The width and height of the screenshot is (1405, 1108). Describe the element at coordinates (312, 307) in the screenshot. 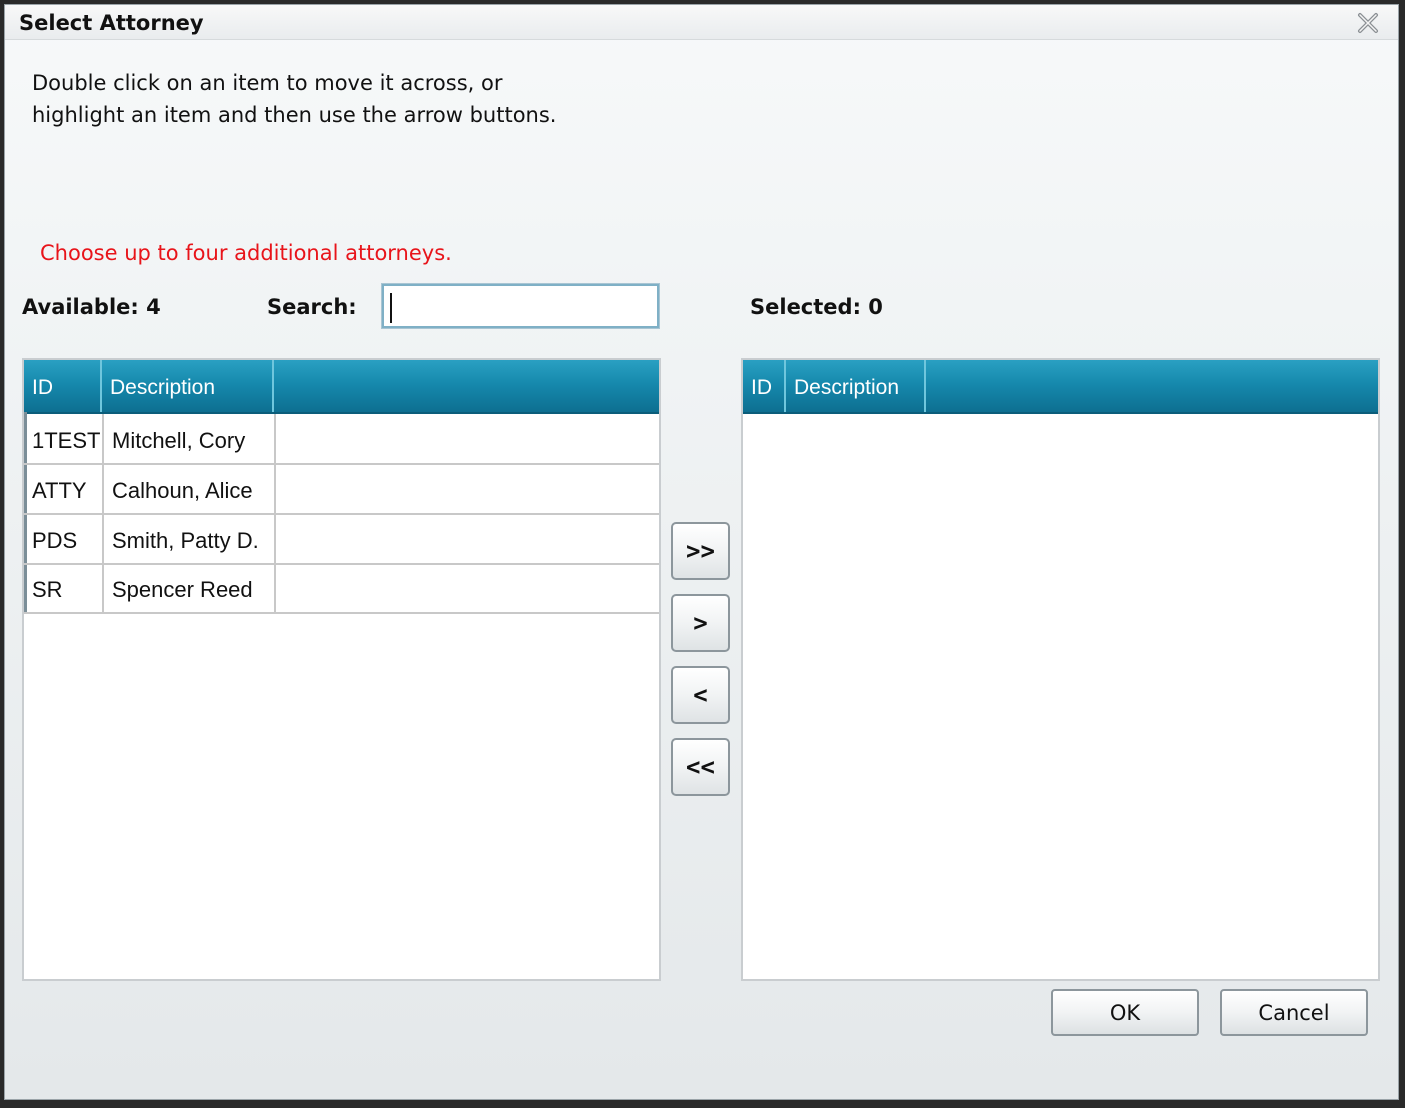

I see `search-label: Search:` at that location.